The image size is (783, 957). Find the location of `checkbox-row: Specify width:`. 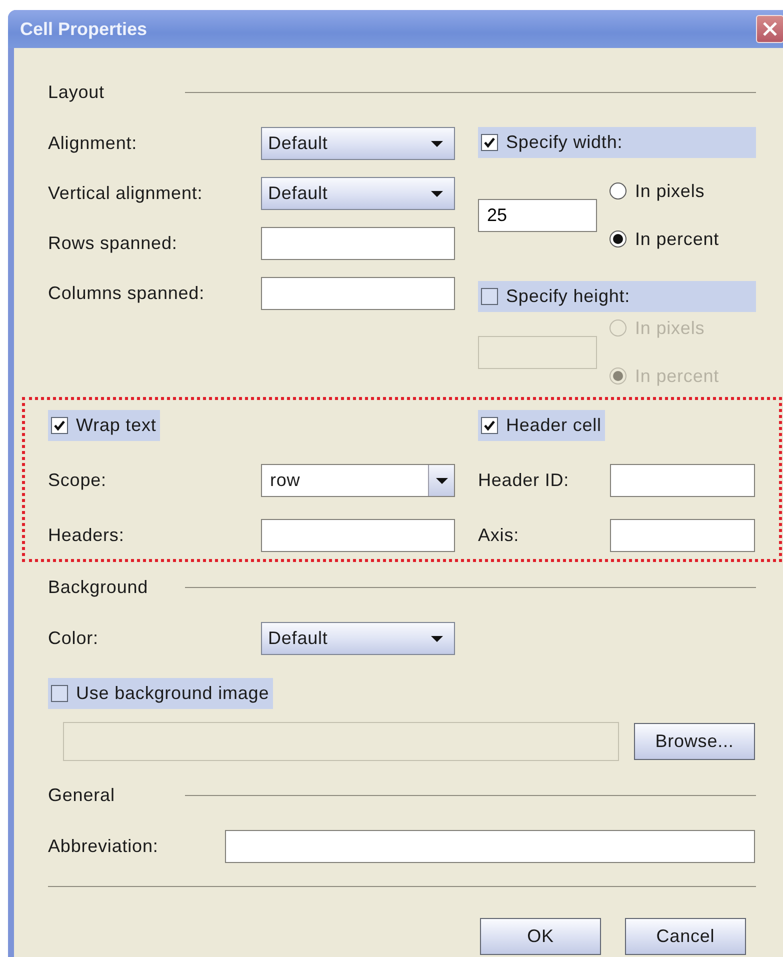

checkbox-row: Specify width: is located at coordinates (617, 142).